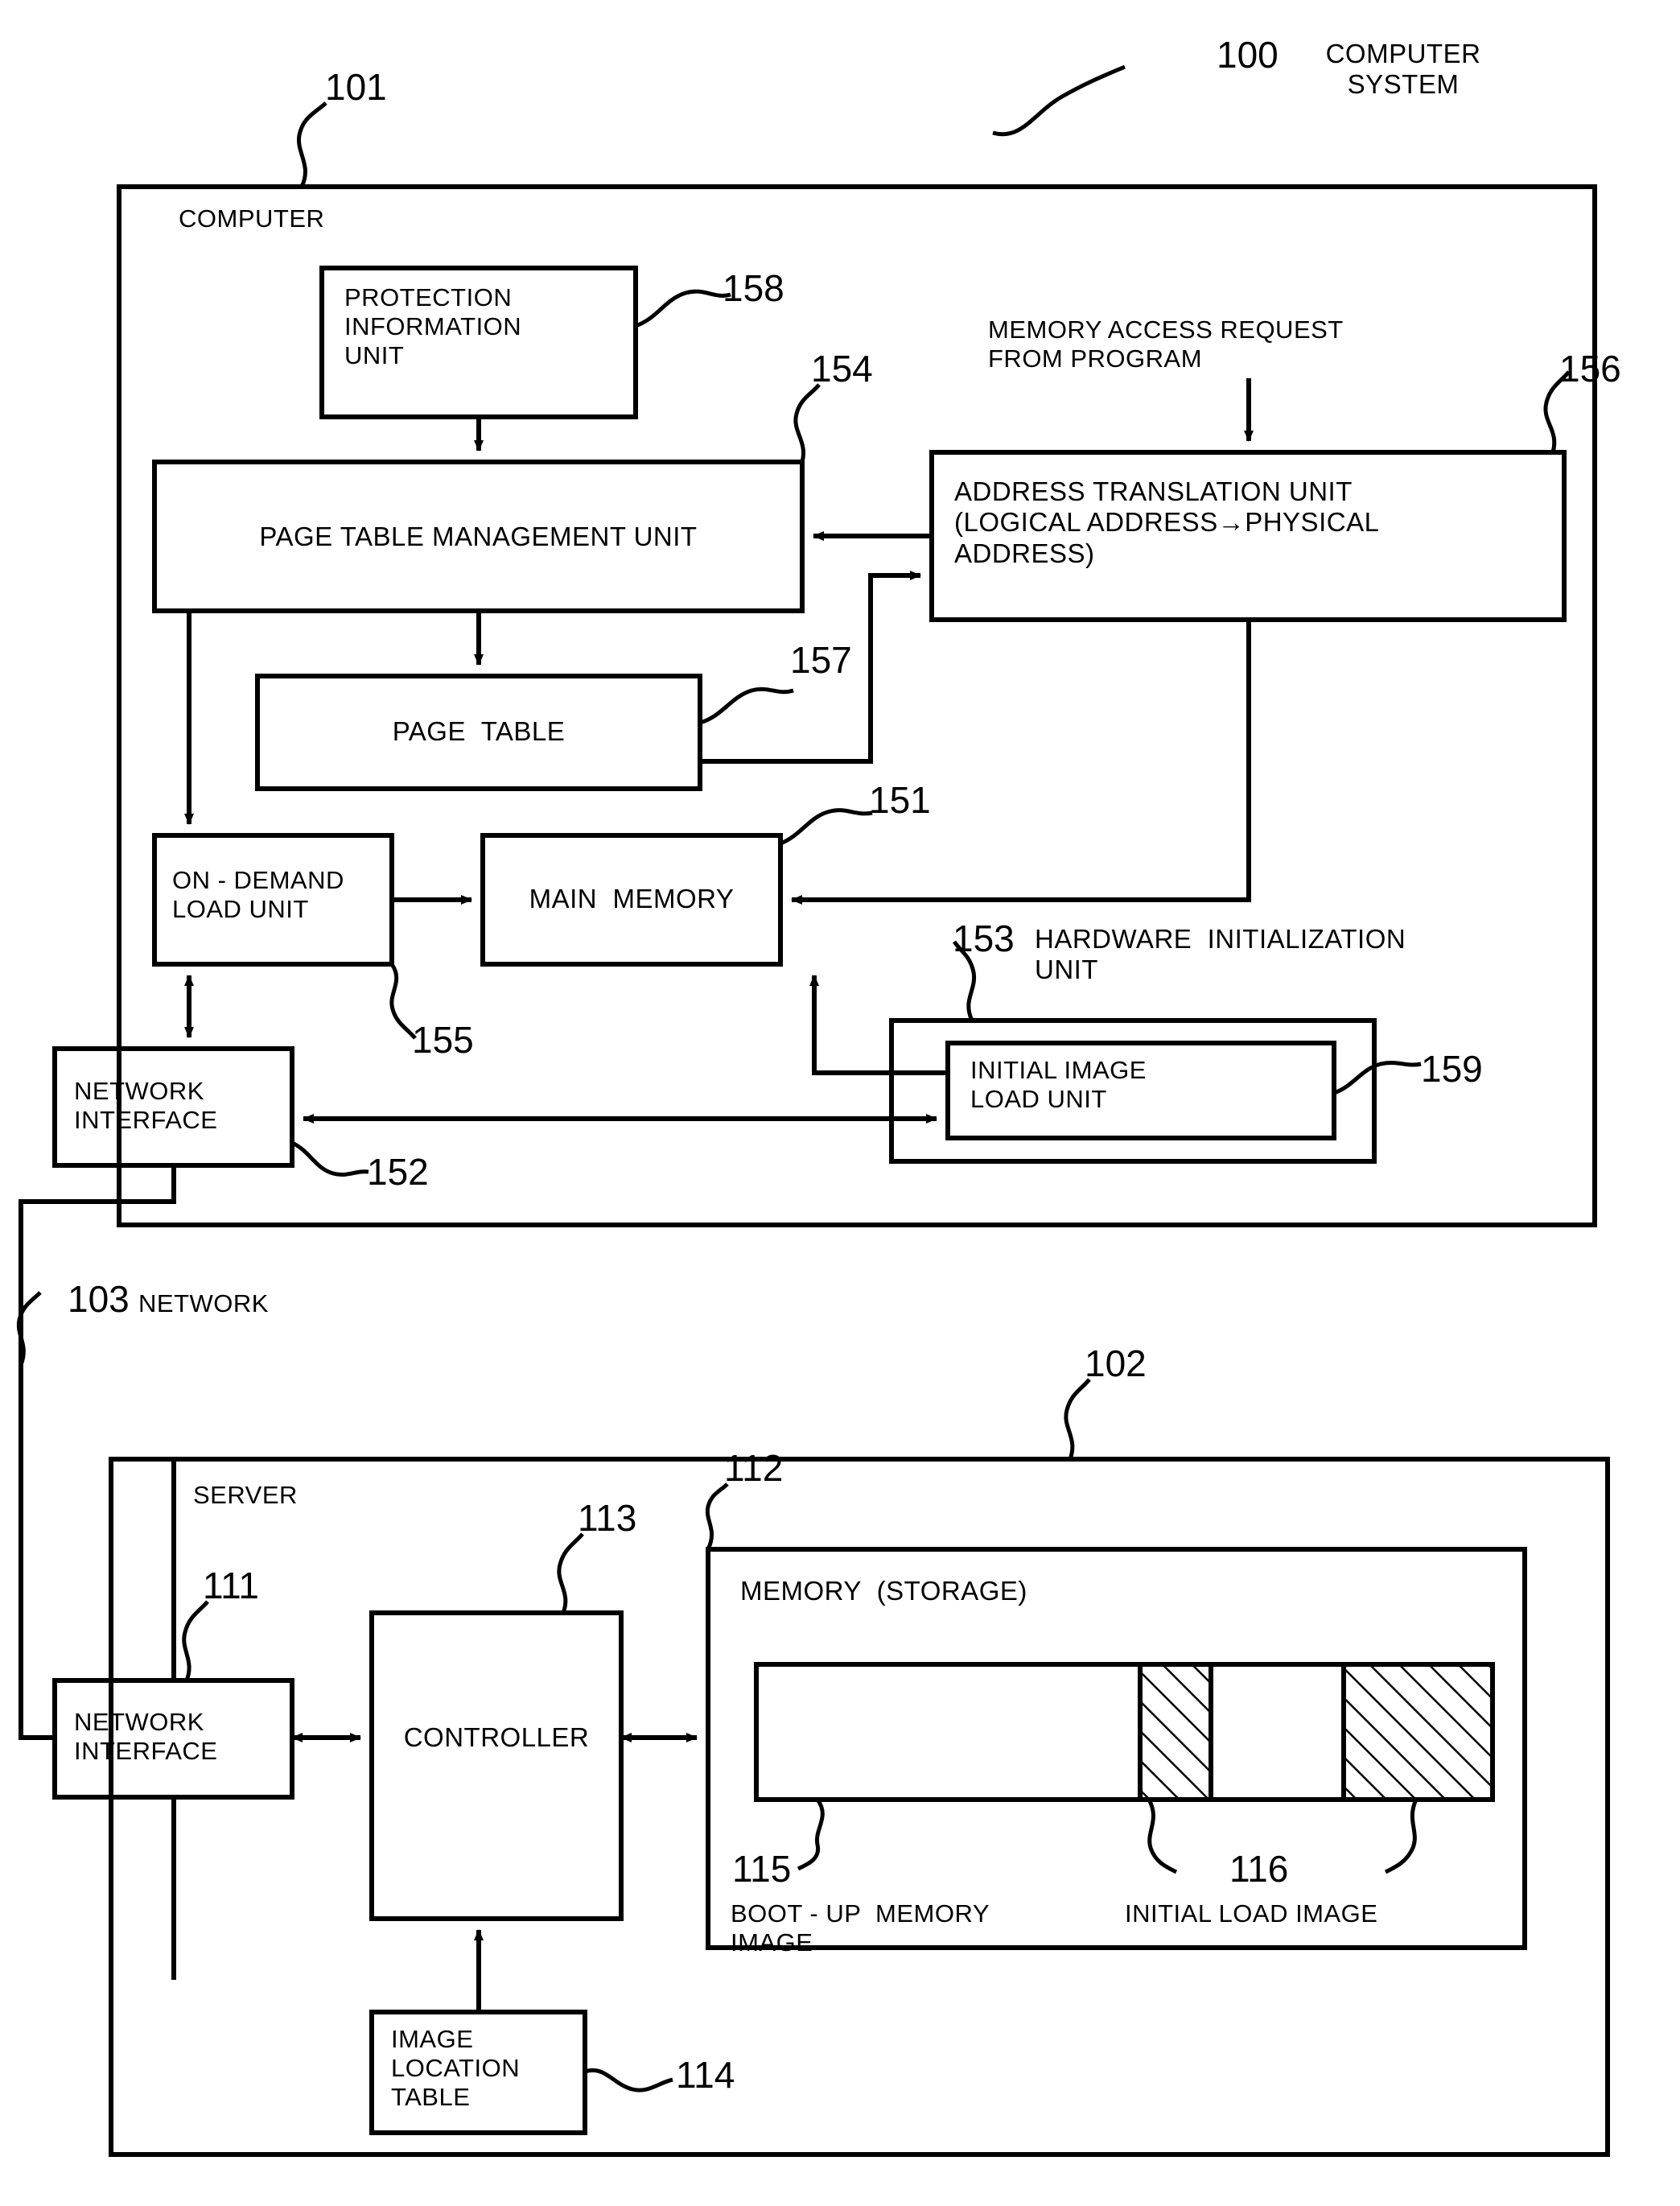  I want to click on ref-113: 113, so click(607, 1518).